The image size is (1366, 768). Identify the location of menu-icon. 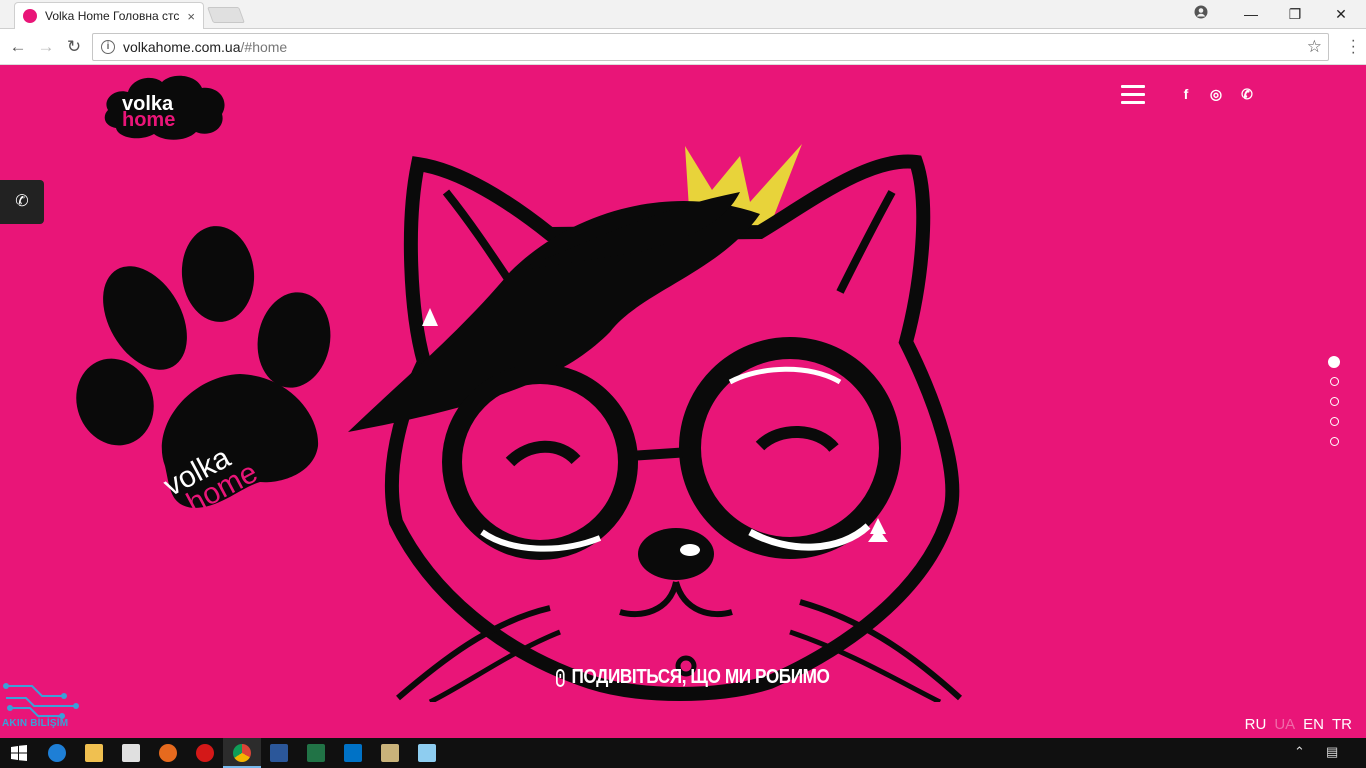
(1133, 95).